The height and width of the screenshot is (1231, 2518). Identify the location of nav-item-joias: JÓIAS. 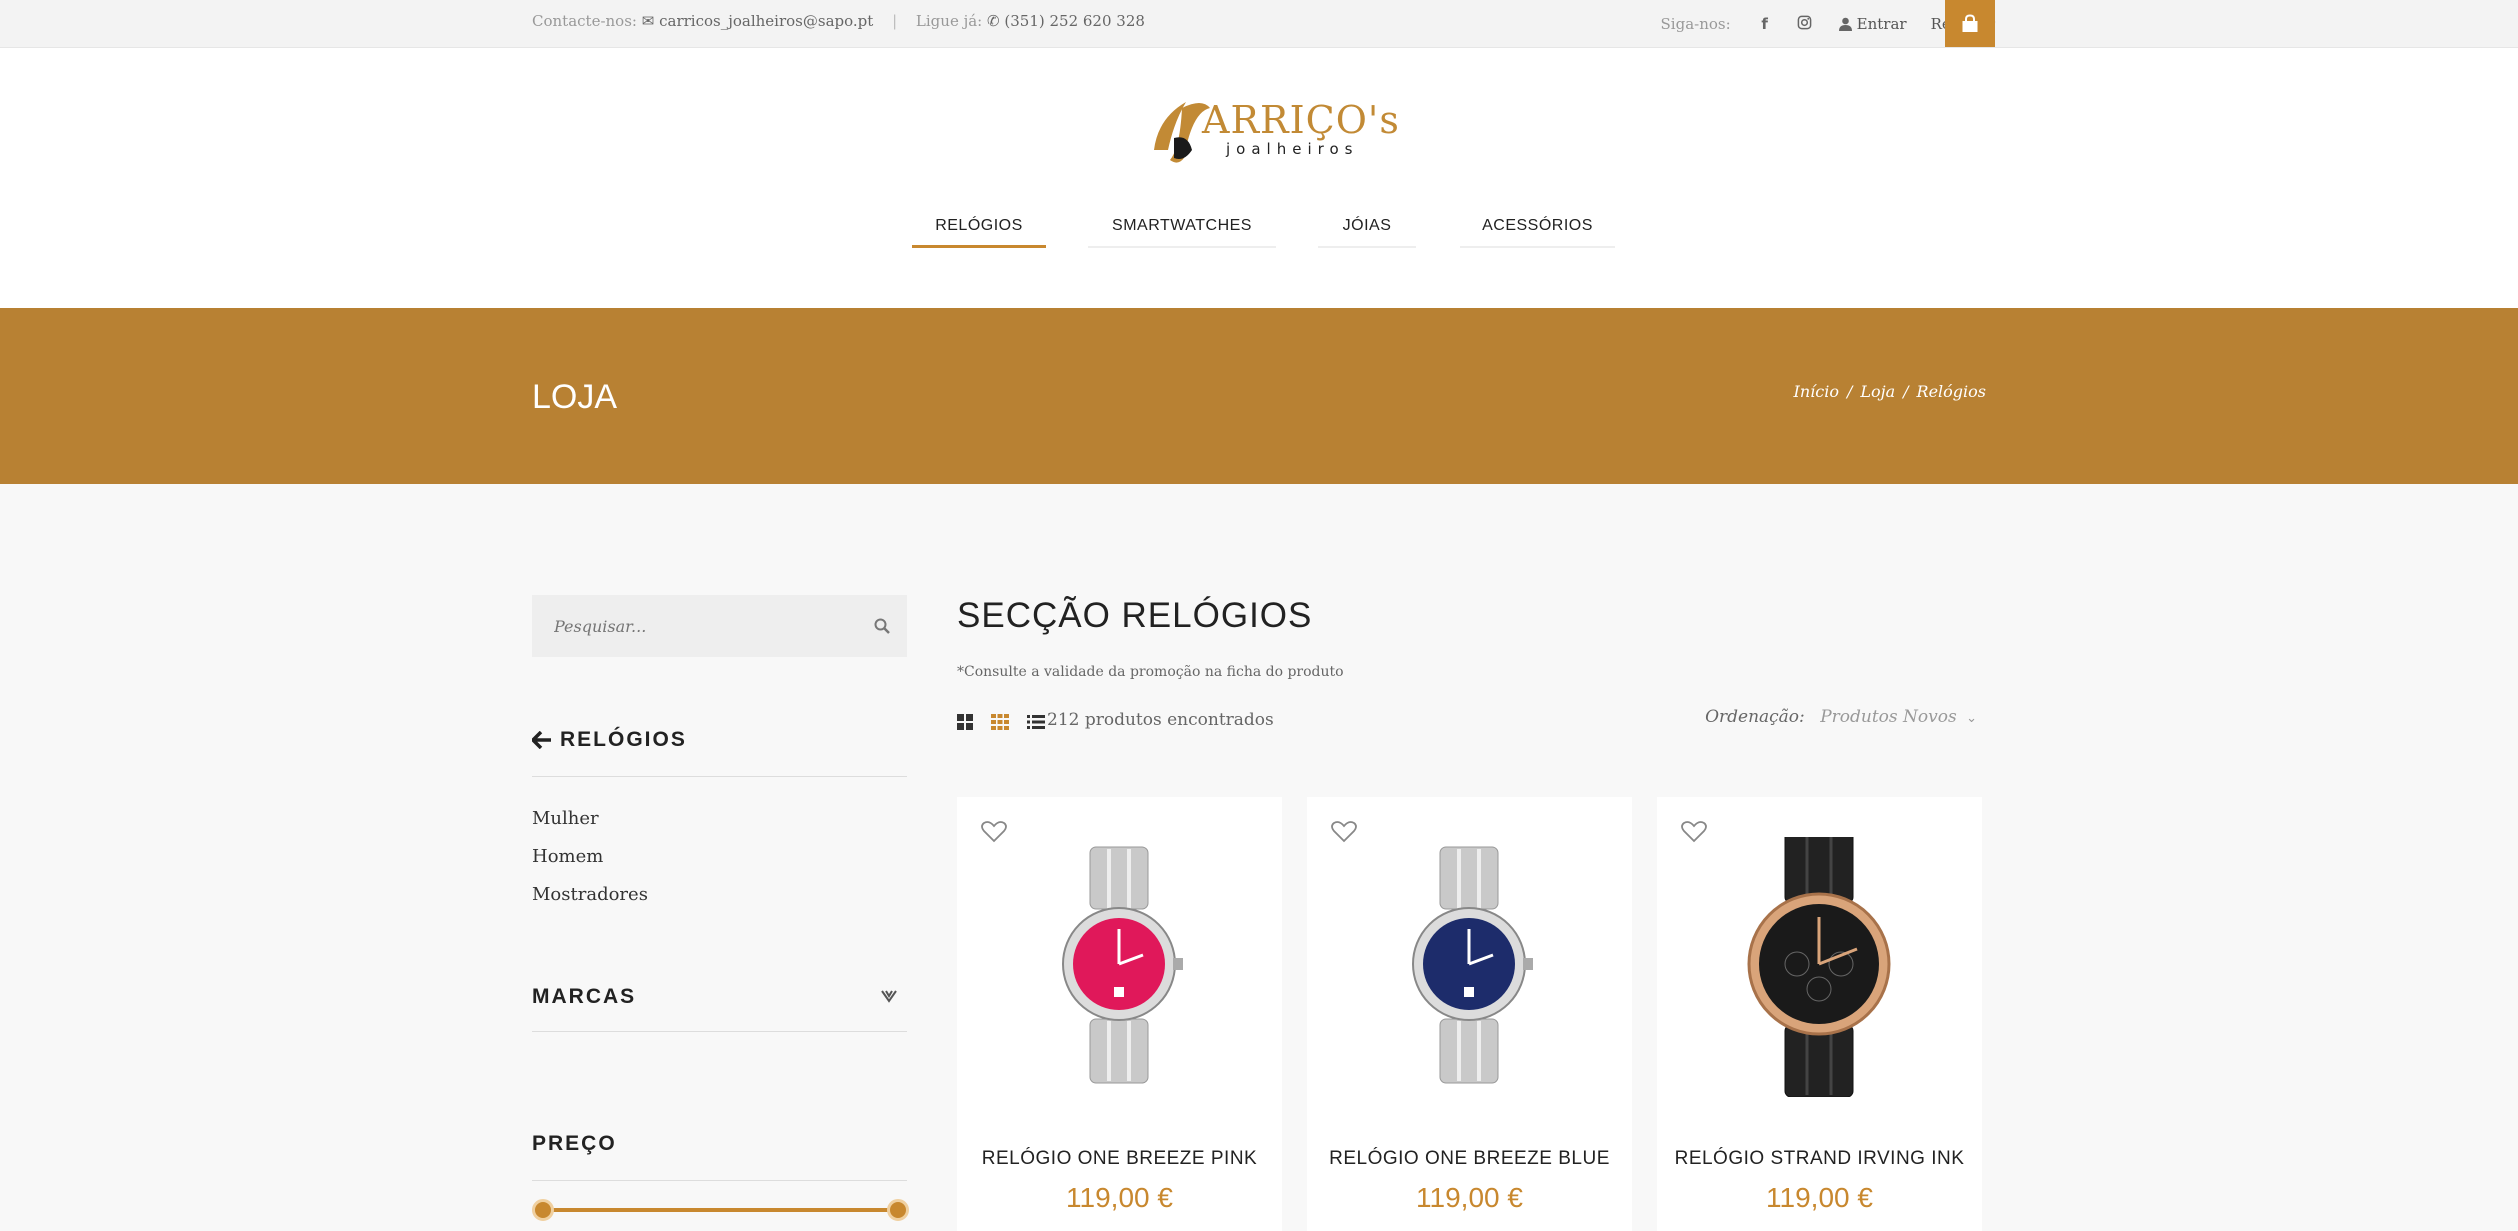
(1367, 230).